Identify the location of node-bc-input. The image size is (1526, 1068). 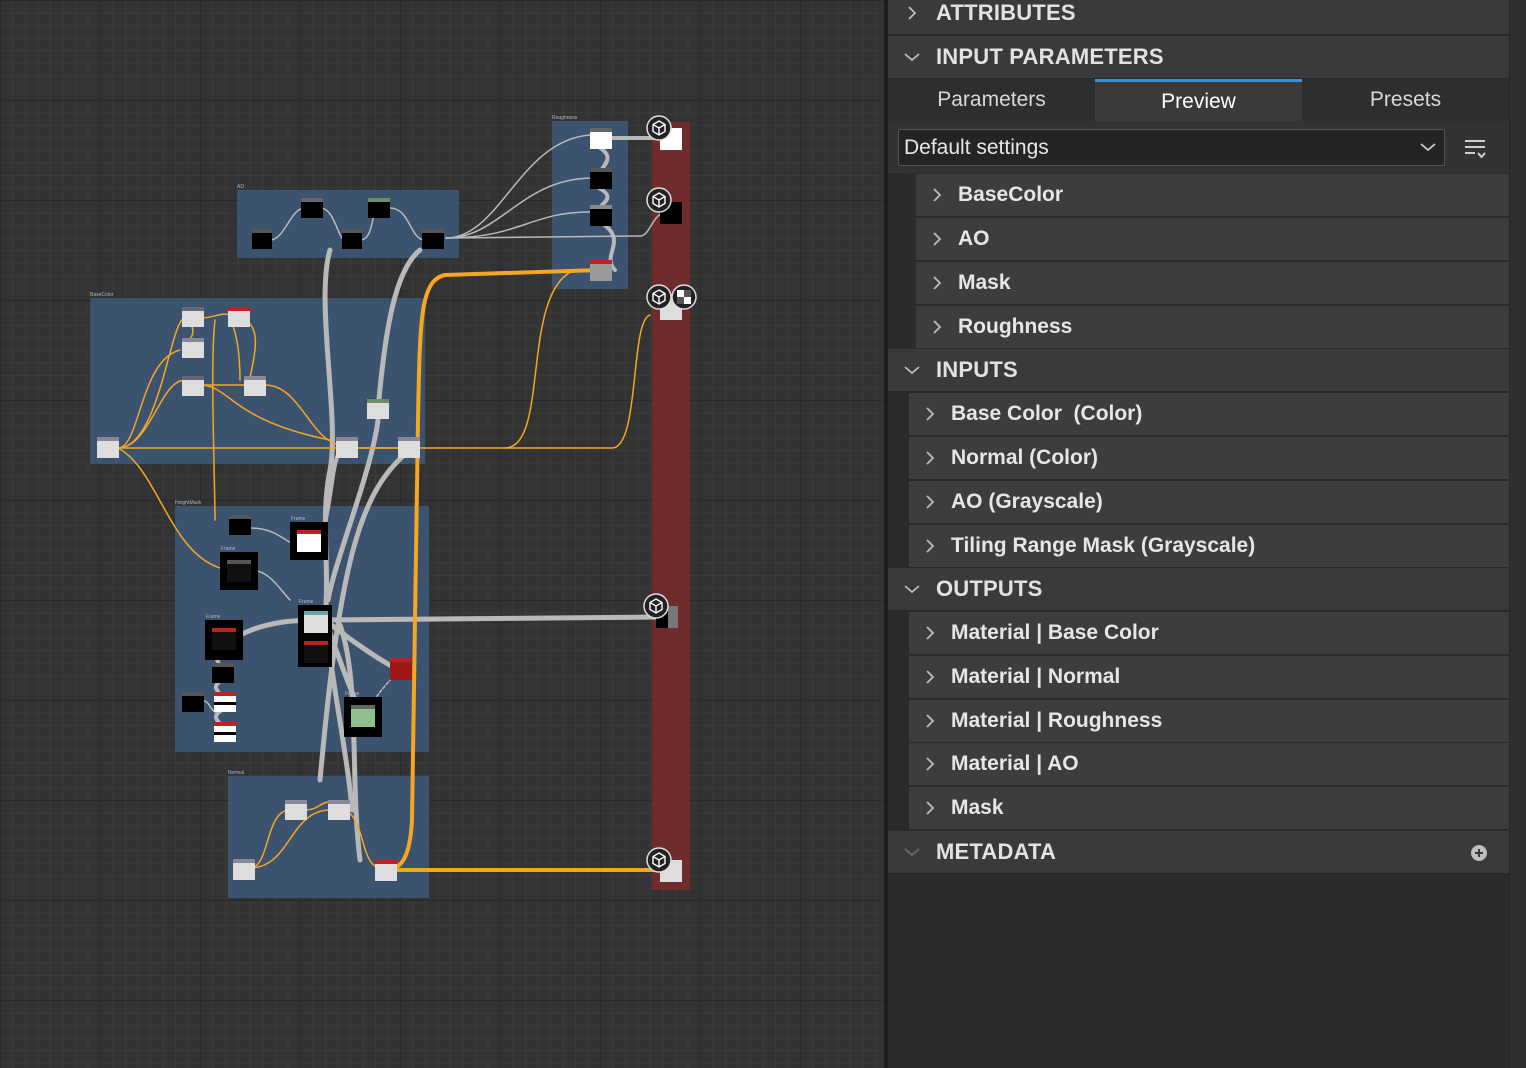
(108, 447).